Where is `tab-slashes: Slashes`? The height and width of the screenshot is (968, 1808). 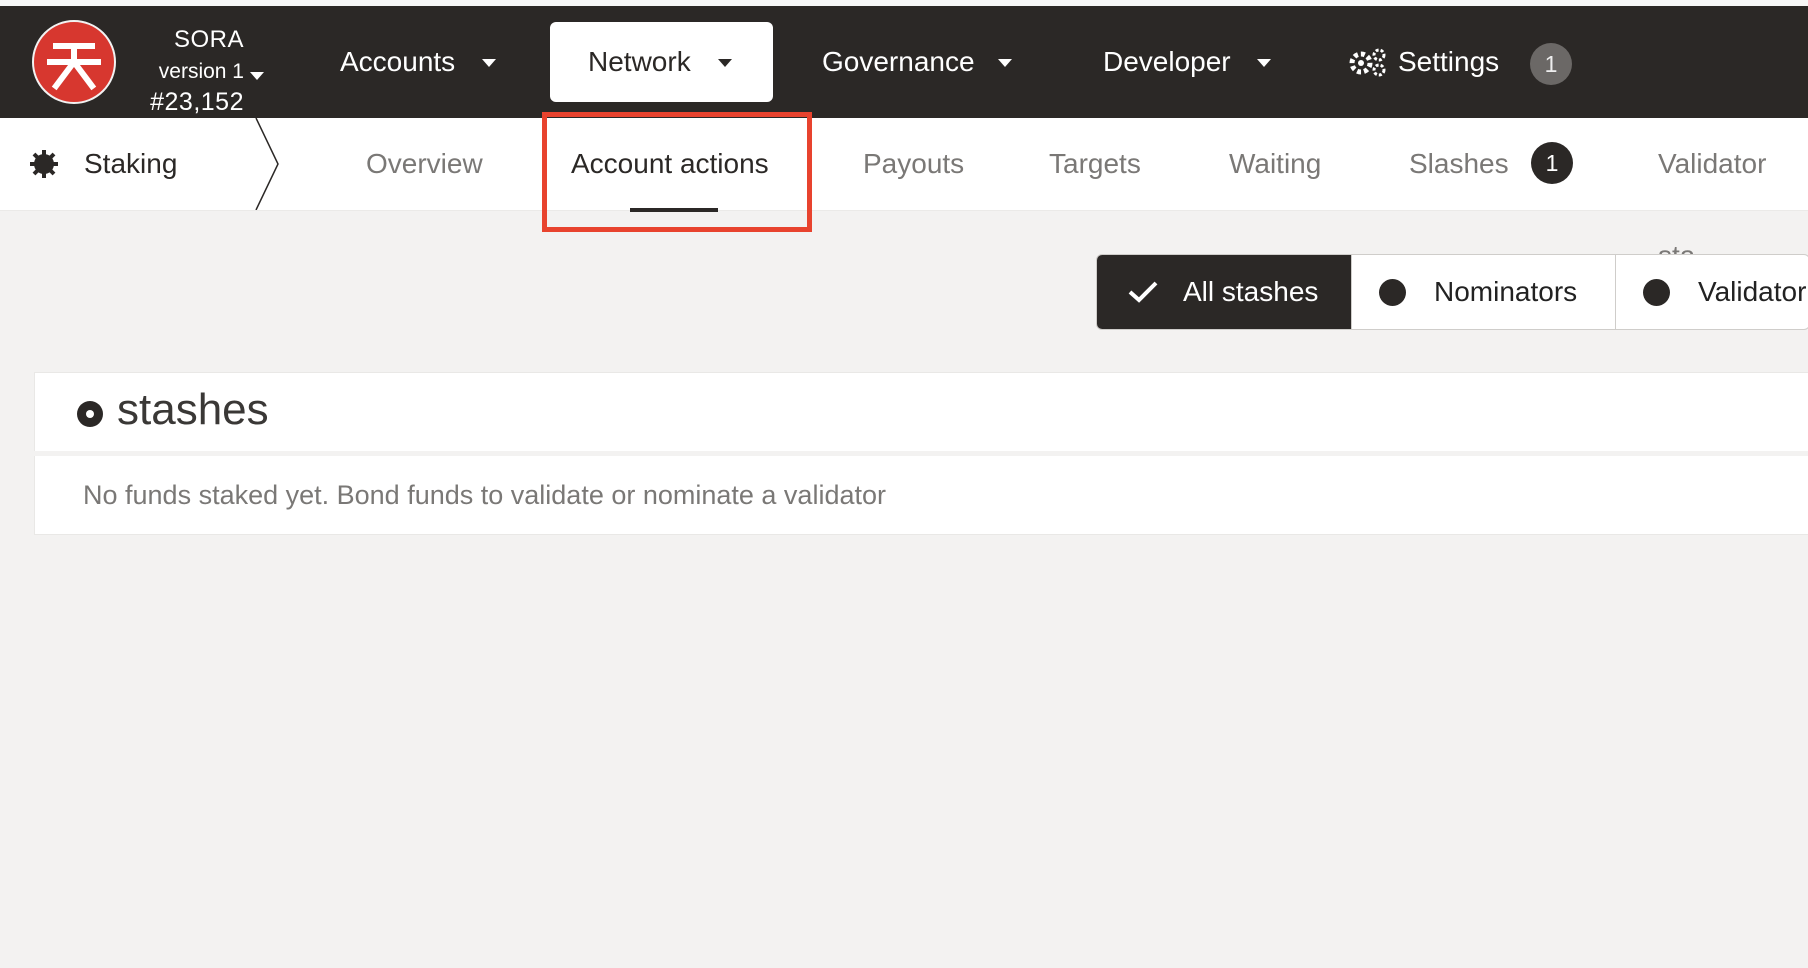 tab-slashes: Slashes is located at coordinates (1459, 164).